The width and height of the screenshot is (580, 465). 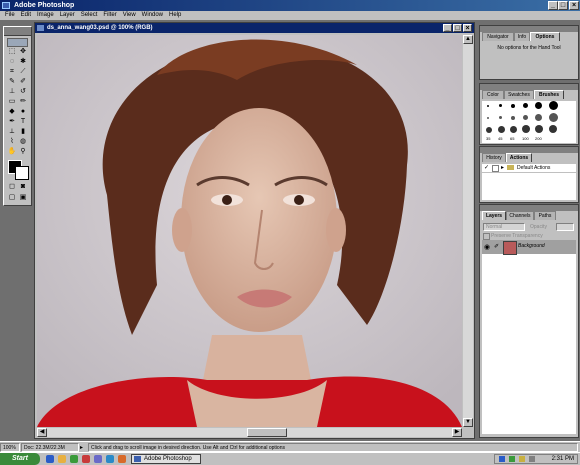 I want to click on scroll-up-arrow-icon: ▲, so click(x=468, y=39).